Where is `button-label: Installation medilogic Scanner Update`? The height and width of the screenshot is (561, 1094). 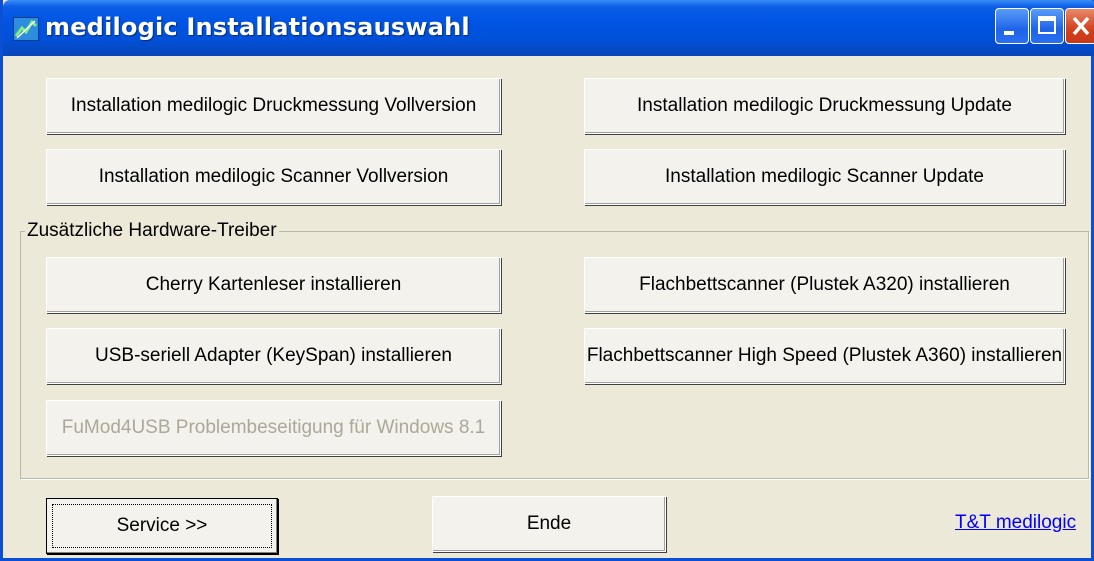
button-label: Installation medilogic Scanner Update is located at coordinates (824, 176).